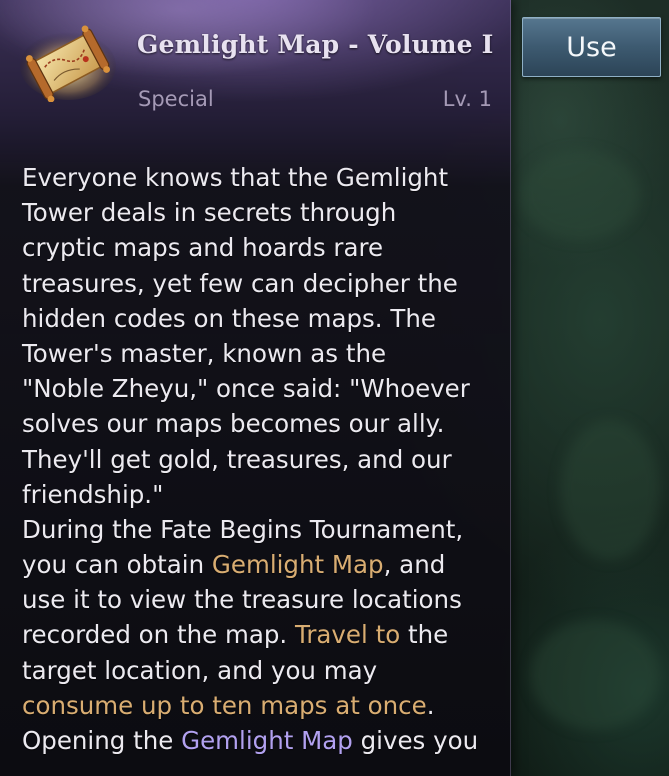 This screenshot has width=669, height=776. Describe the element at coordinates (267, 740) in the screenshot. I see `highlight-gemlight-map-link: Gemlight Map` at that location.